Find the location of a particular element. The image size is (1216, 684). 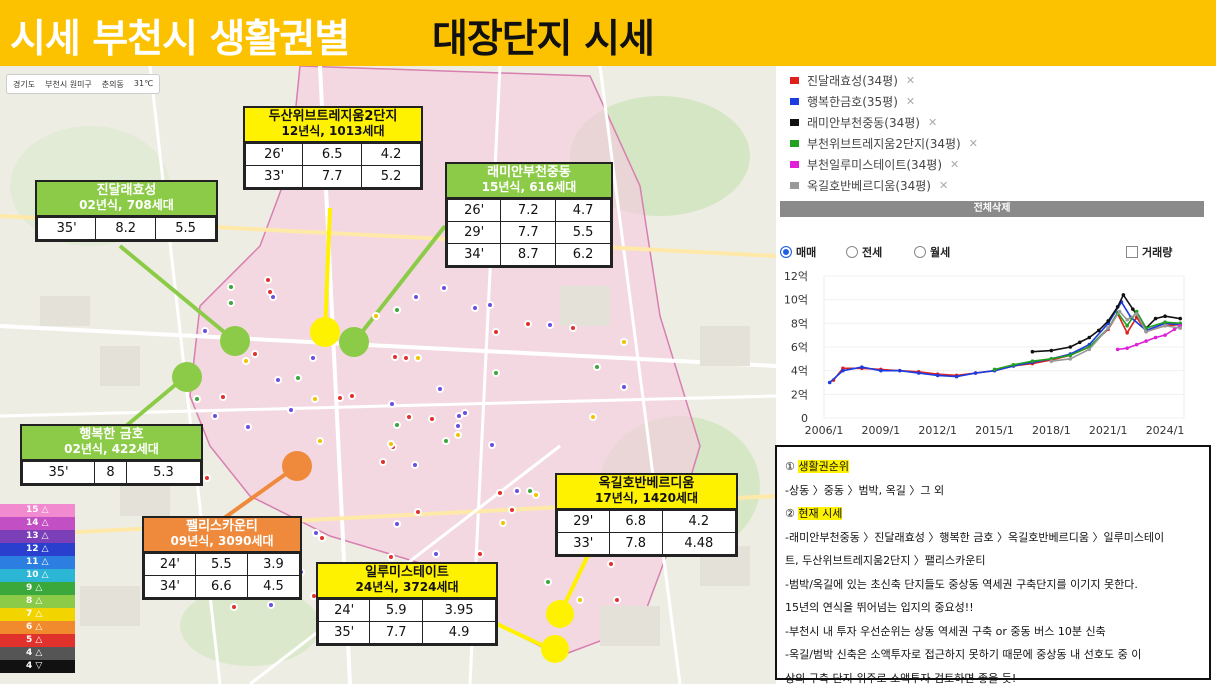

legend-row: 5 △ is located at coordinates (37, 640).